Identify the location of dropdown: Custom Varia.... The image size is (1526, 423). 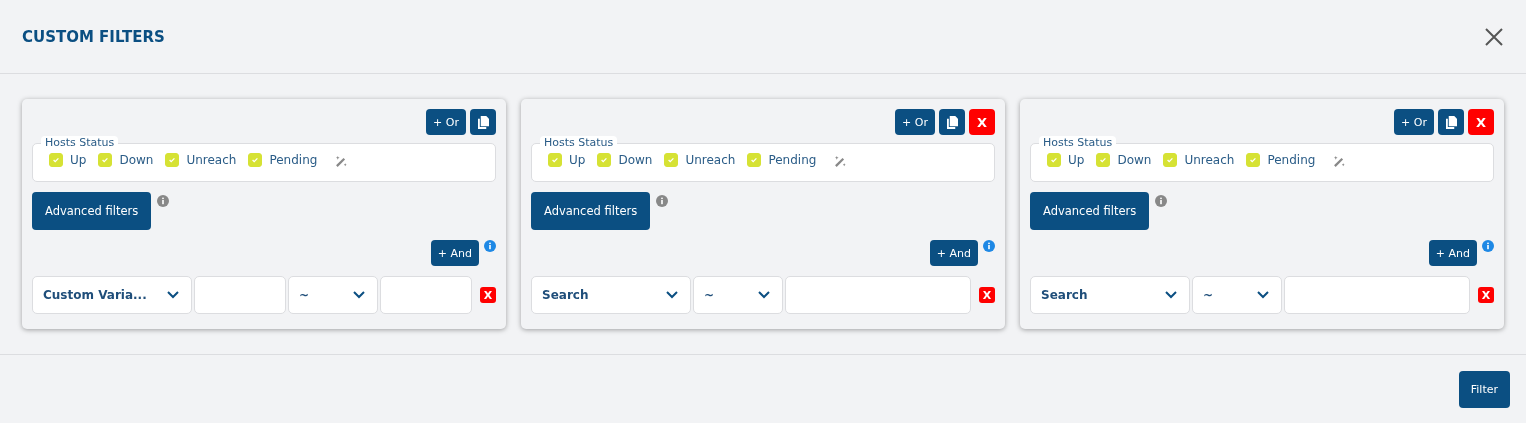
(112, 295).